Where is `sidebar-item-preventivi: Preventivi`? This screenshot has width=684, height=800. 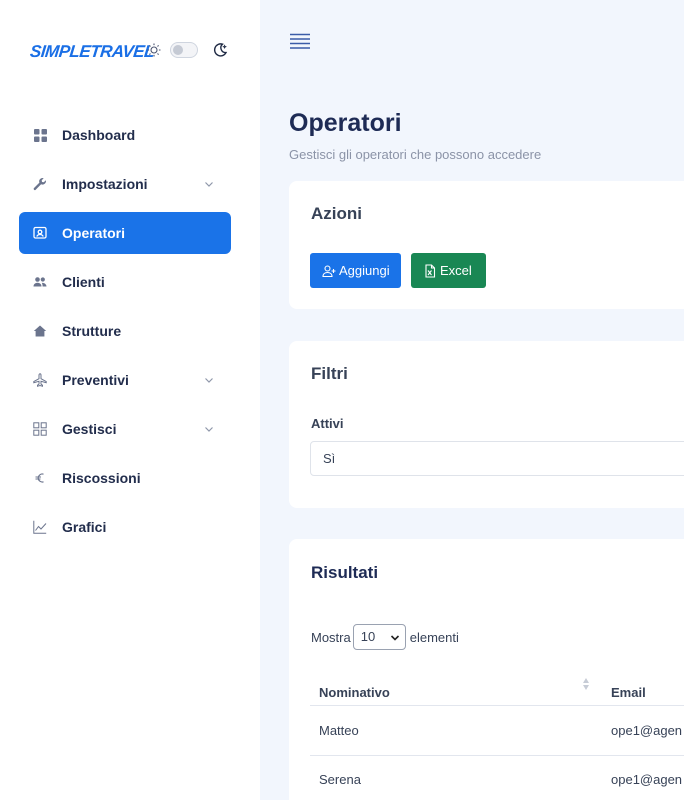
sidebar-item-preventivi: Preventivi is located at coordinates (125, 380).